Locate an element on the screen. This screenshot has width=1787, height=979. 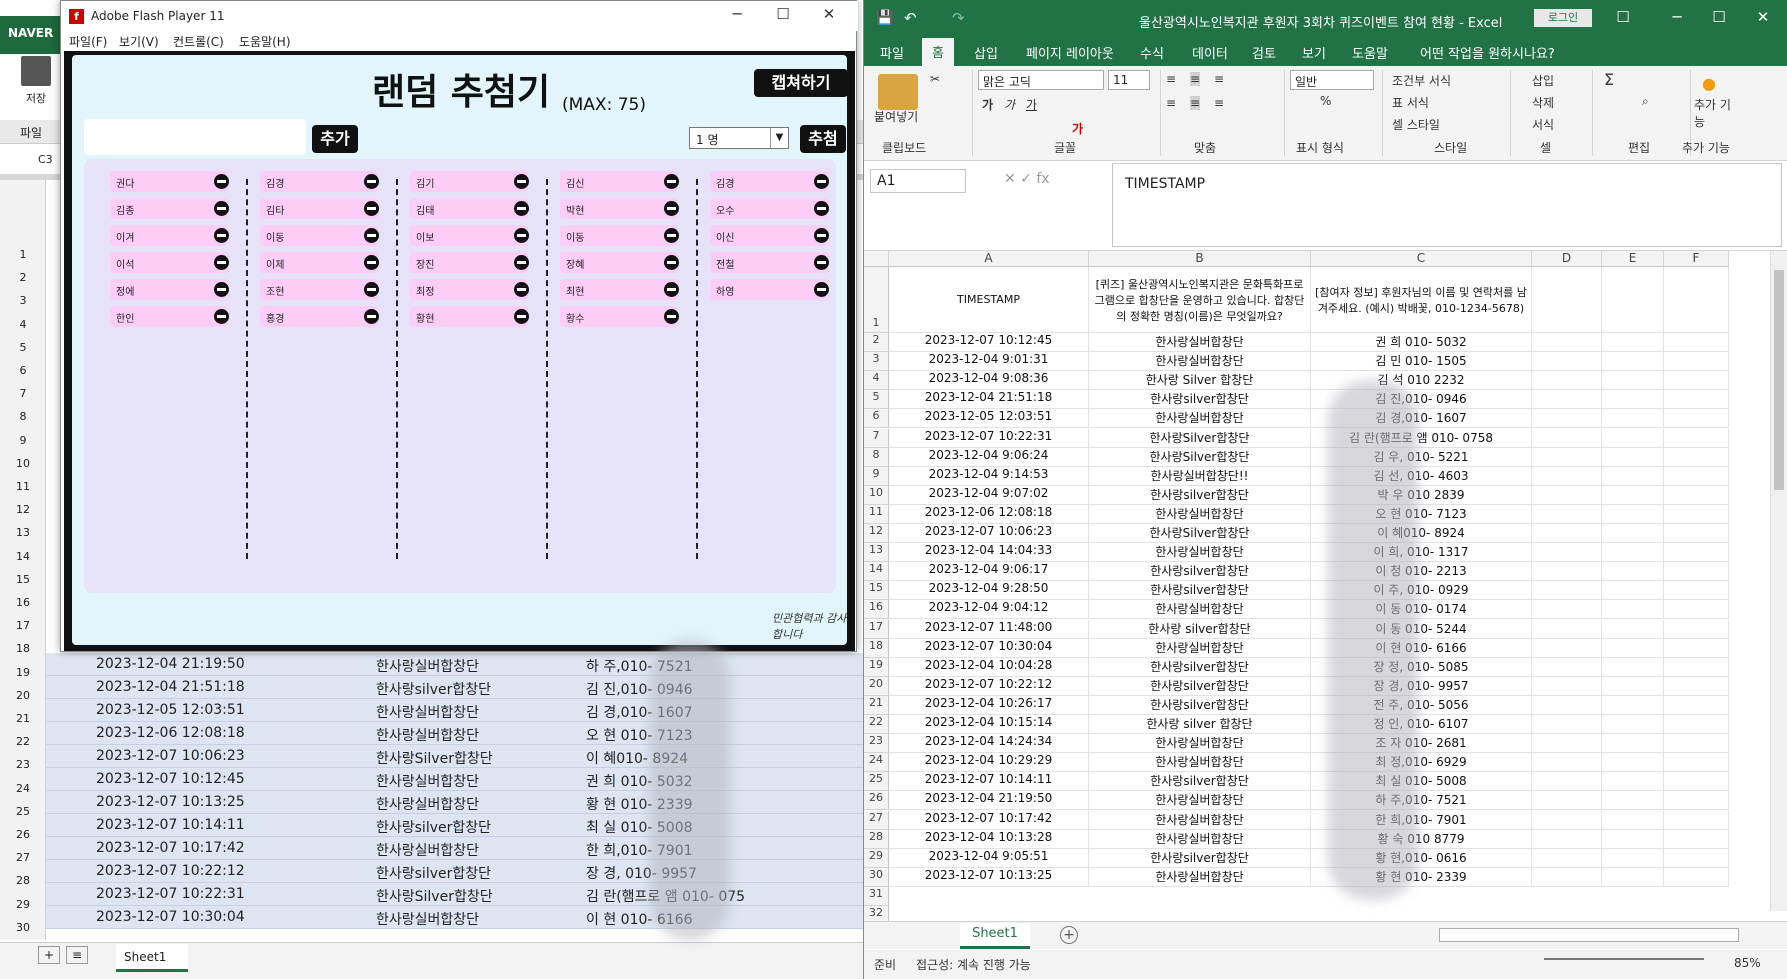
table-cell: 2023-12-07 10:17:42 is located at coordinates (989, 820).